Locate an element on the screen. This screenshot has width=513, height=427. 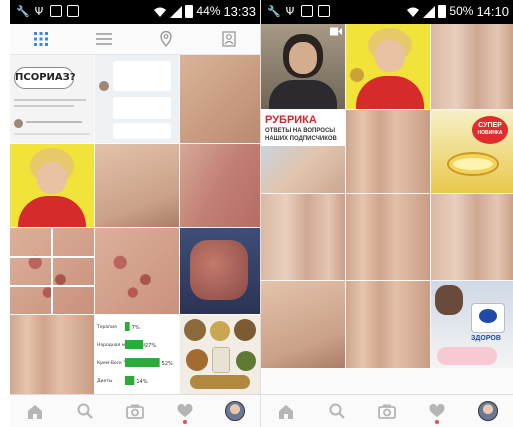
status-bar: 🔧 Ψ 50% 14:10 is located at coordinates (387, 12).